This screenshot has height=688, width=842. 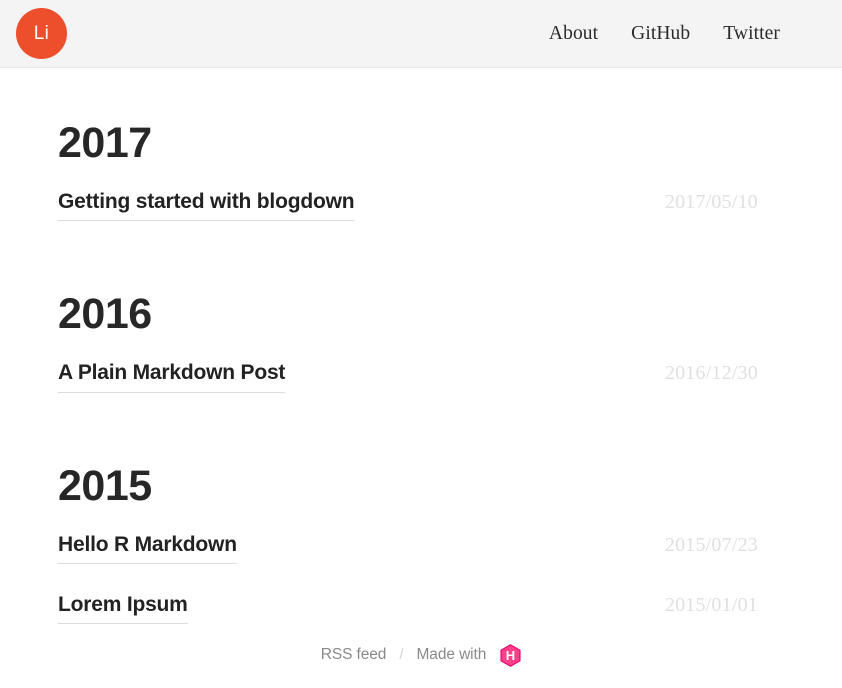 I want to click on year-heading: 2015, so click(x=105, y=485).